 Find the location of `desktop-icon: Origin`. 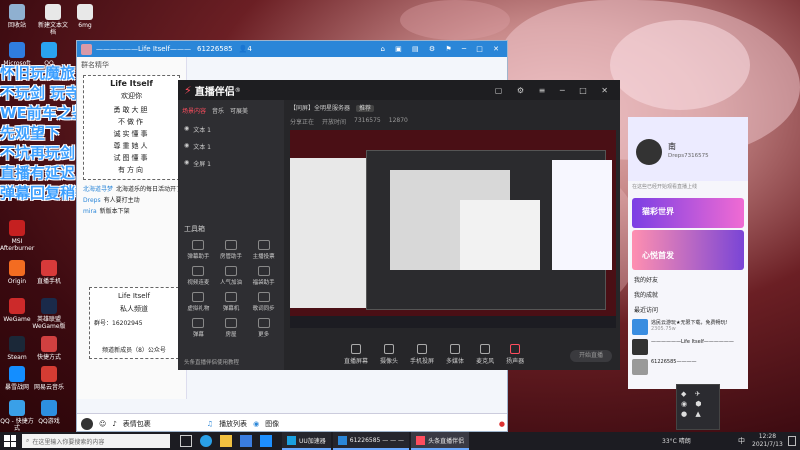

desktop-icon: Origin is located at coordinates (17, 272).